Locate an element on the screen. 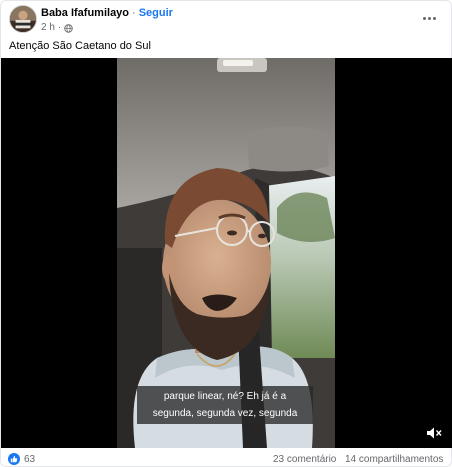 The height and width of the screenshot is (467, 452). author-avatar is located at coordinates (23, 19).